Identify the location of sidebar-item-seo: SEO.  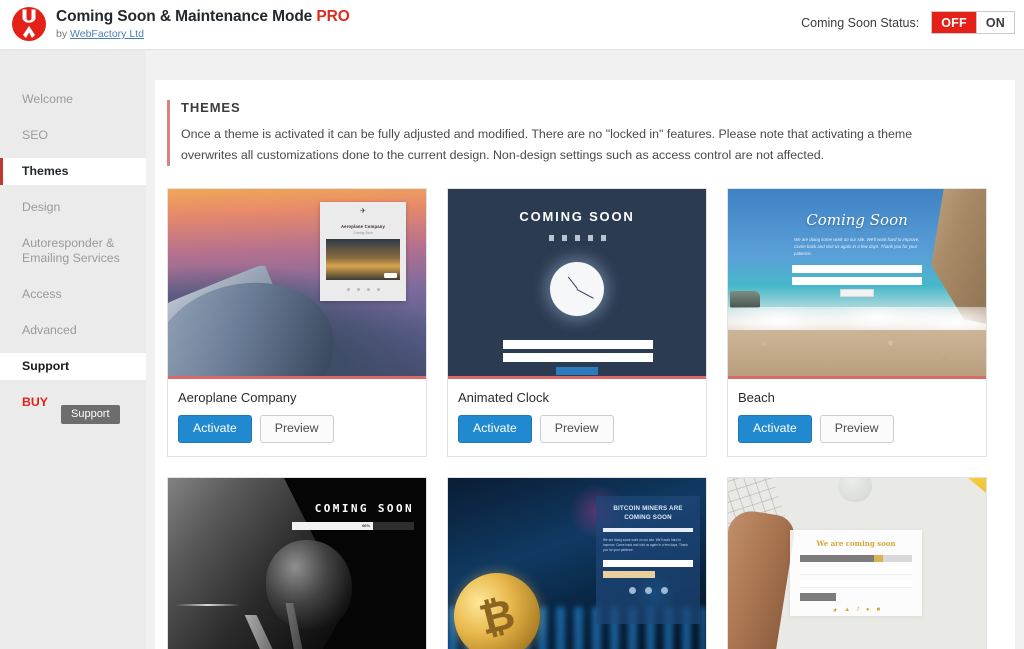
(73, 135).